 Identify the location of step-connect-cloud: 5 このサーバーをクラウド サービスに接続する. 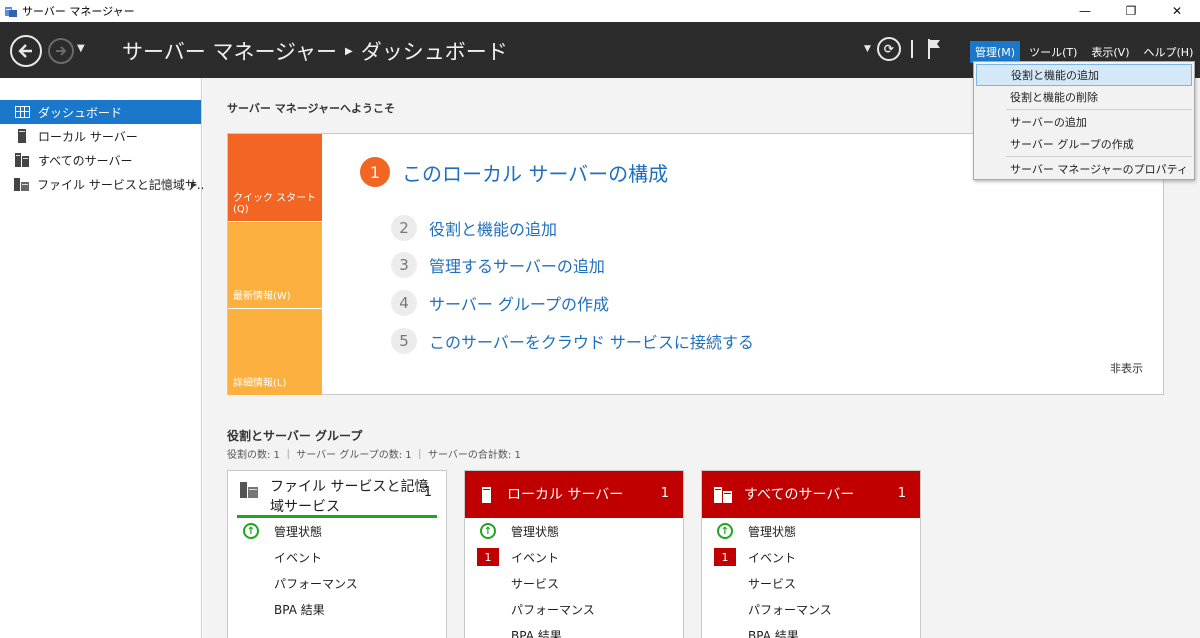
(572, 341).